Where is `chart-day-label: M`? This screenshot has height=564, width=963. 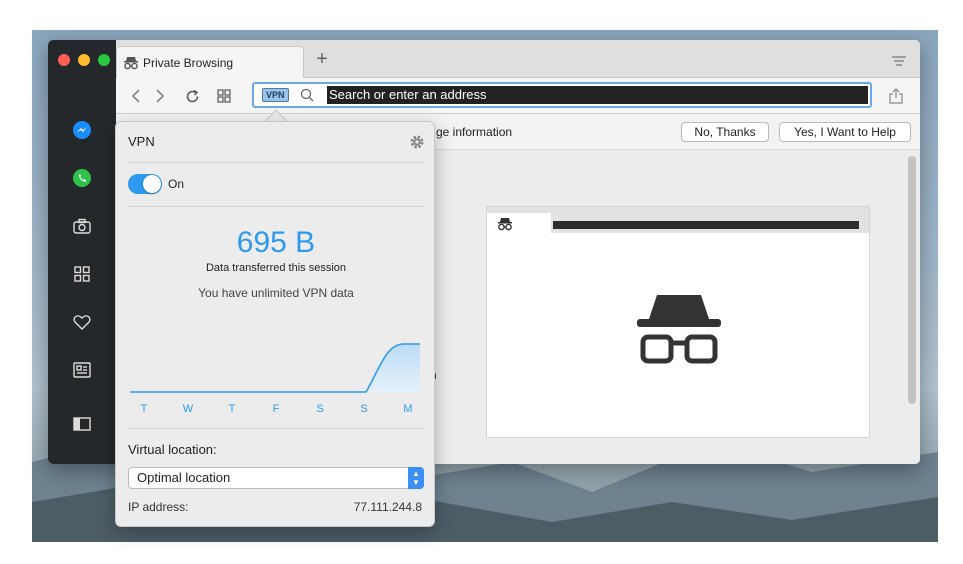
chart-day-label: M is located at coordinates (407, 409).